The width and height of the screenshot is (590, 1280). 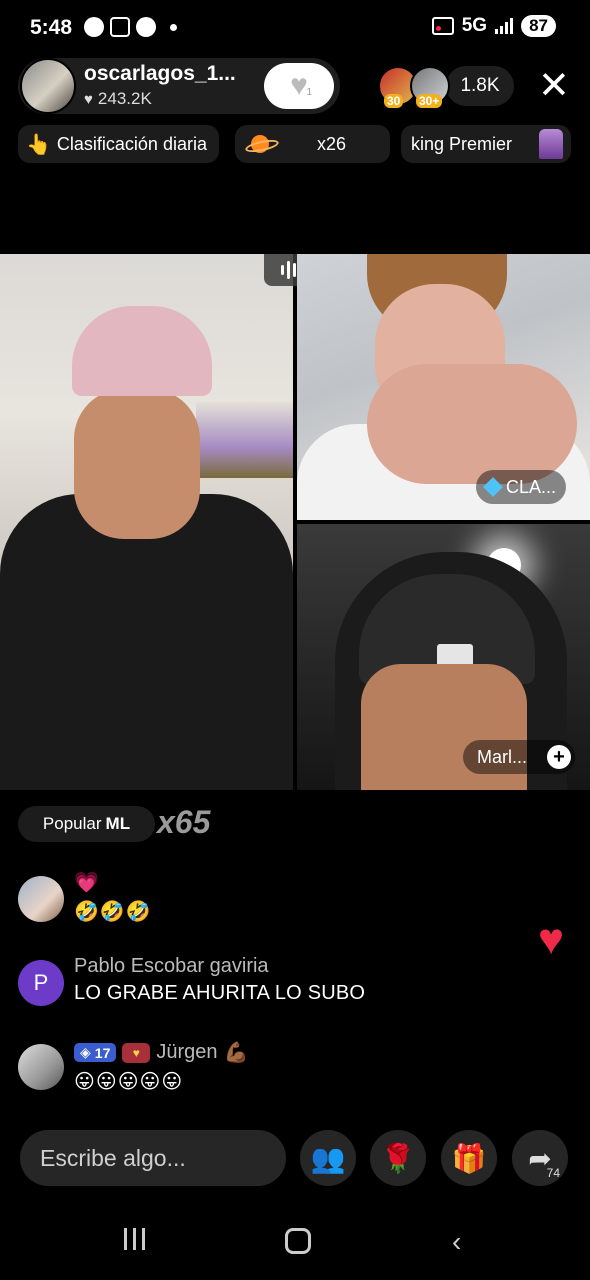 I want to click on comment-text: LO GRABE AHURITA LO SUBO, so click(x=220, y=993).